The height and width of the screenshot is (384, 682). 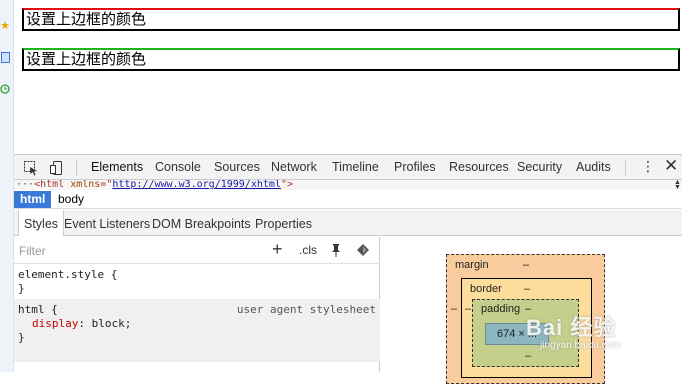 I want to click on css-declaration: display: block;, so click(x=197, y=324).